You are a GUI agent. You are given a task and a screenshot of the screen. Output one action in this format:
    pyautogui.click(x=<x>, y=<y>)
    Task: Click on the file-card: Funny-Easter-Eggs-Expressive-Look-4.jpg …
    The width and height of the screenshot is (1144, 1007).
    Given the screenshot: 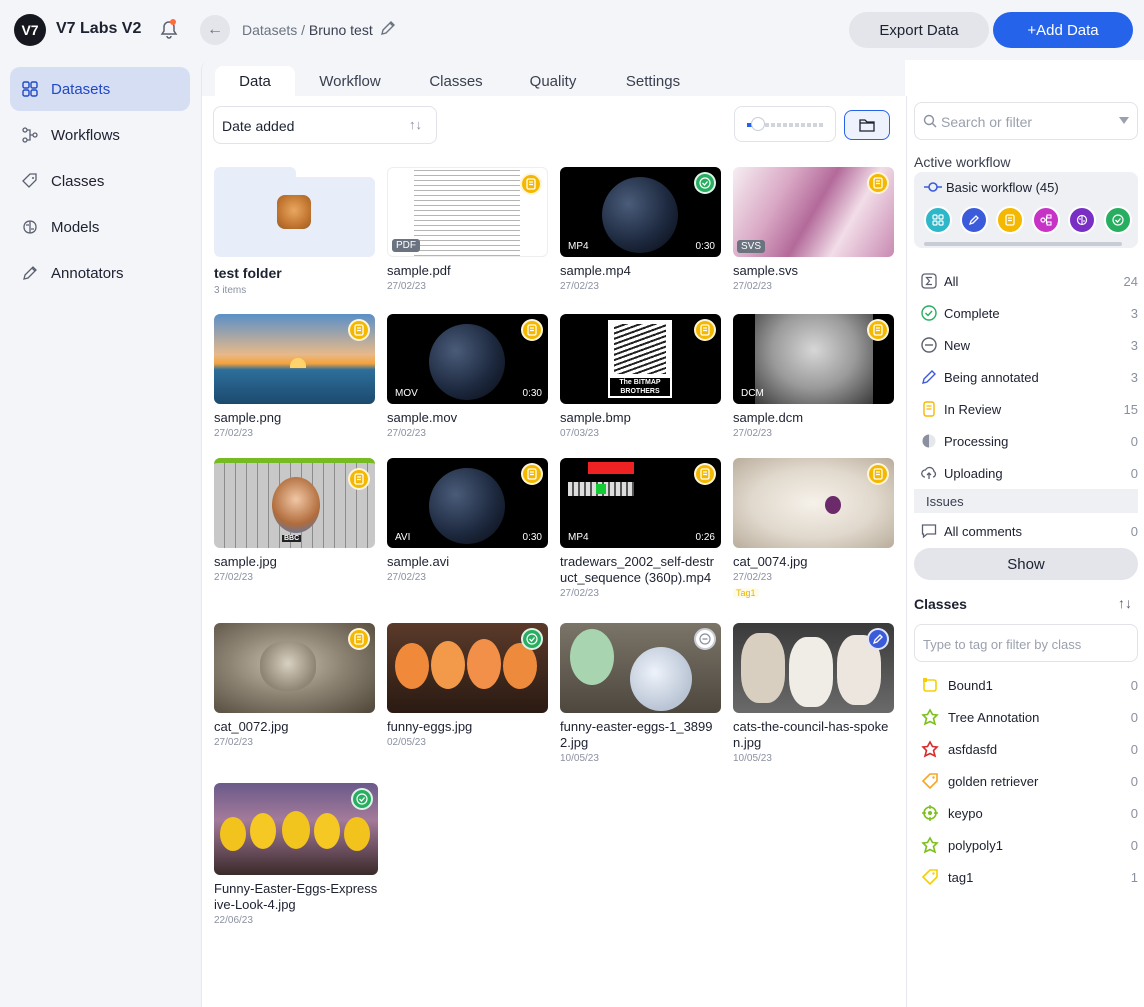 What is the action you would take?
    pyautogui.click(x=296, y=854)
    